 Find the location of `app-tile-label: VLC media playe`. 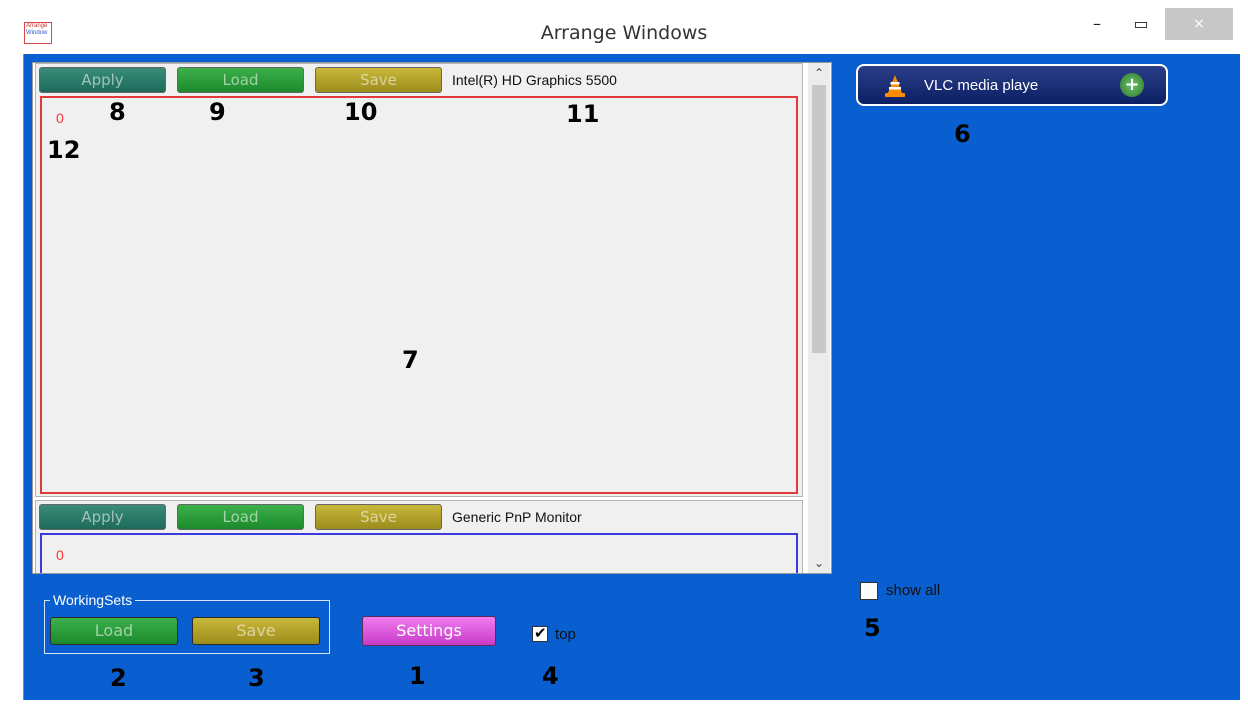

app-tile-label: VLC media playe is located at coordinates (981, 85).